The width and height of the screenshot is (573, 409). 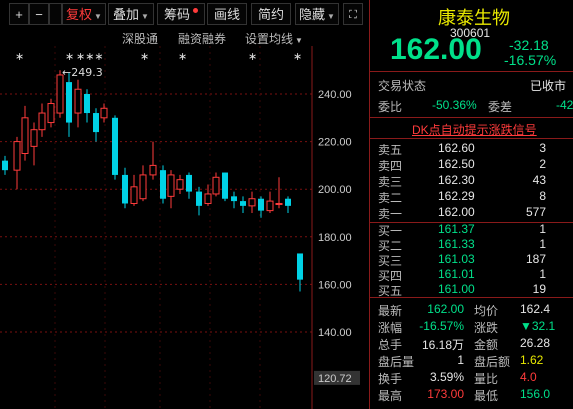 I want to click on stat-label: 盘后额, so click(x=492, y=362).